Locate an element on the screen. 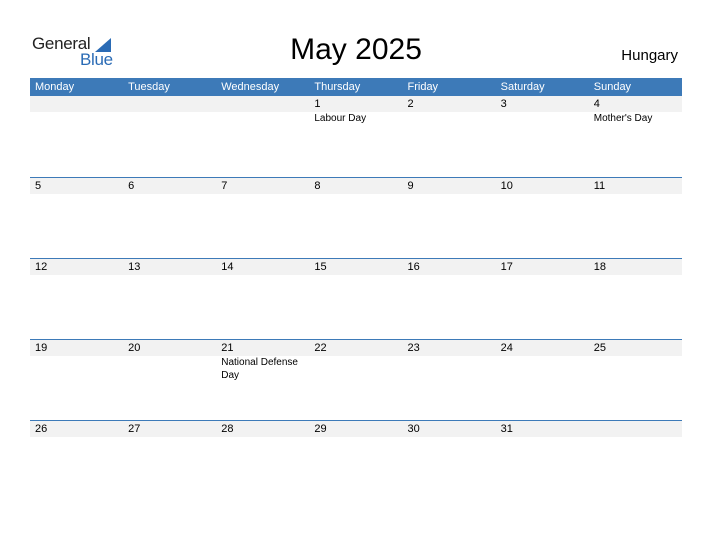 Image resolution: width=712 pixels, height=550 pixels. week-row: 1 2 3 4 Labour Day Mother's Day is located at coordinates (356, 136).